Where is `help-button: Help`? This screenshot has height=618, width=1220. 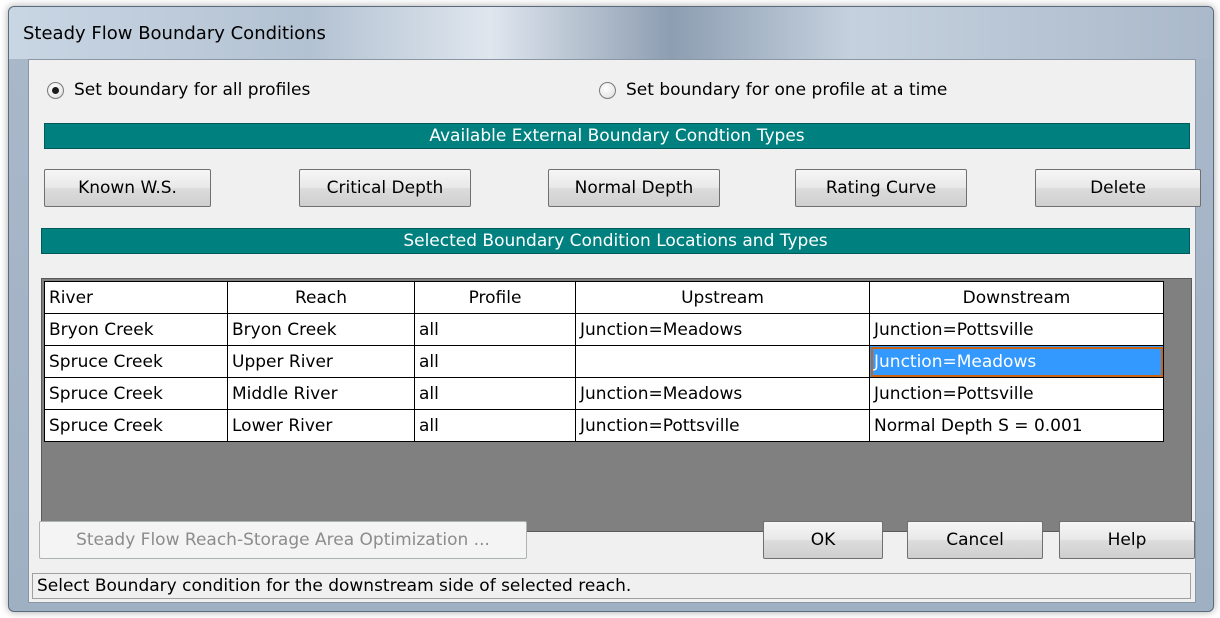 help-button: Help is located at coordinates (1127, 540).